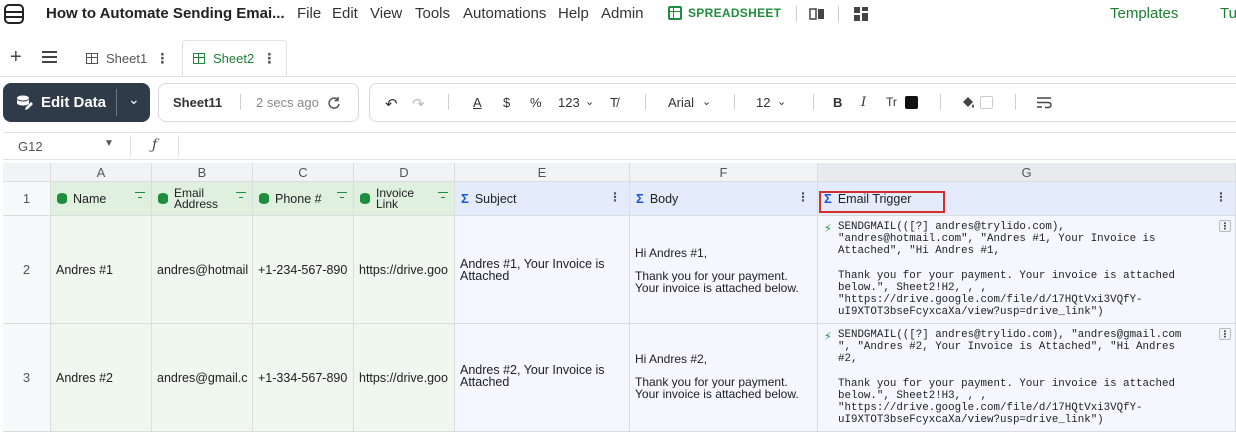 This screenshot has width=1236, height=432. What do you see at coordinates (911, 102) in the screenshot?
I see `text-color-swatch` at bounding box center [911, 102].